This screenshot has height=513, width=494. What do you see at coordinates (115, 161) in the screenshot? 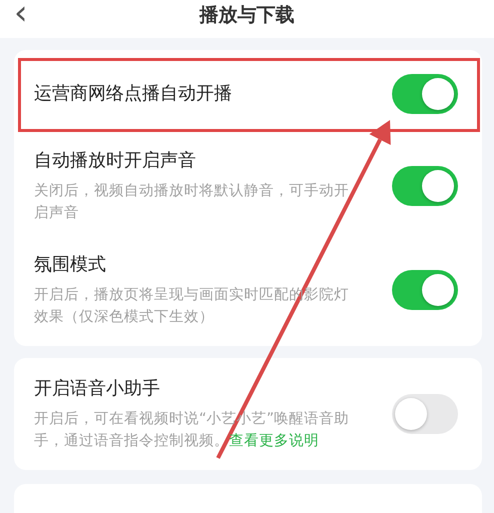
I see `setting-title: 自动播放时开启声音` at bounding box center [115, 161].